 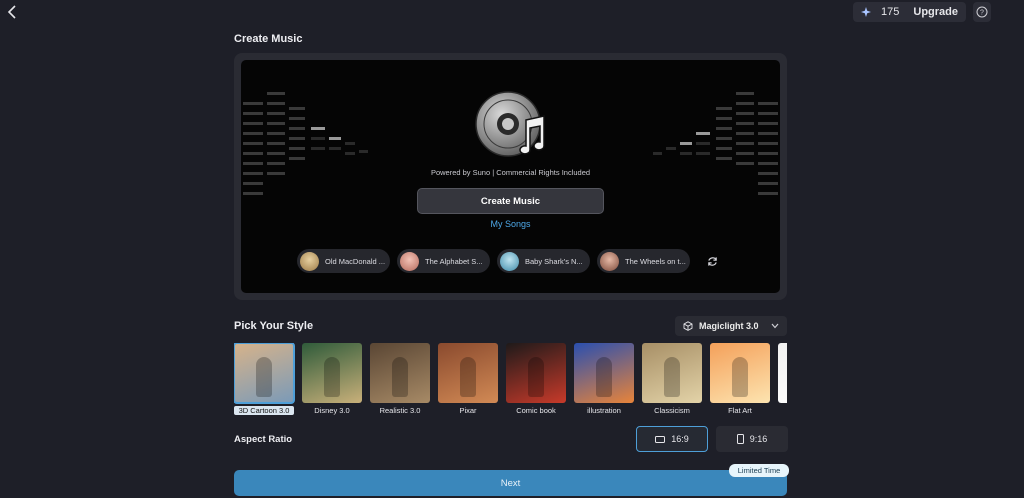 What do you see at coordinates (264, 410) in the screenshot?
I see `style-label: 3D Cartoon 3.0` at bounding box center [264, 410].